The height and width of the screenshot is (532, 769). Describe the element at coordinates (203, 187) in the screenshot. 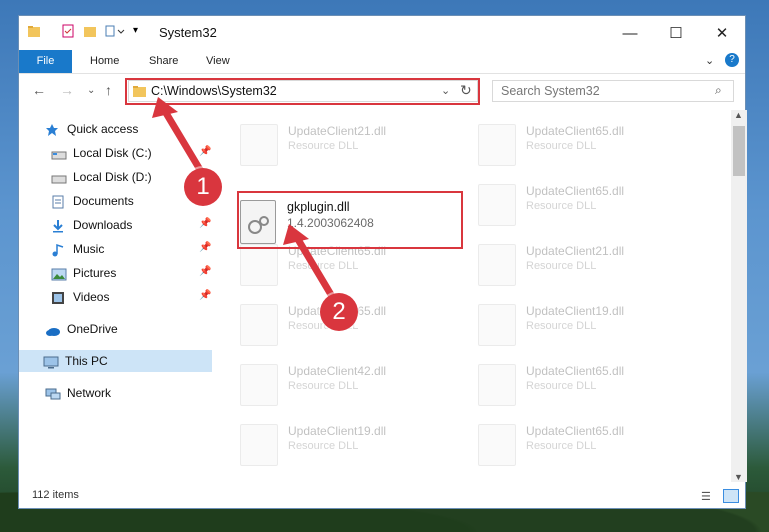

I see `step-marker-1: 1` at that location.